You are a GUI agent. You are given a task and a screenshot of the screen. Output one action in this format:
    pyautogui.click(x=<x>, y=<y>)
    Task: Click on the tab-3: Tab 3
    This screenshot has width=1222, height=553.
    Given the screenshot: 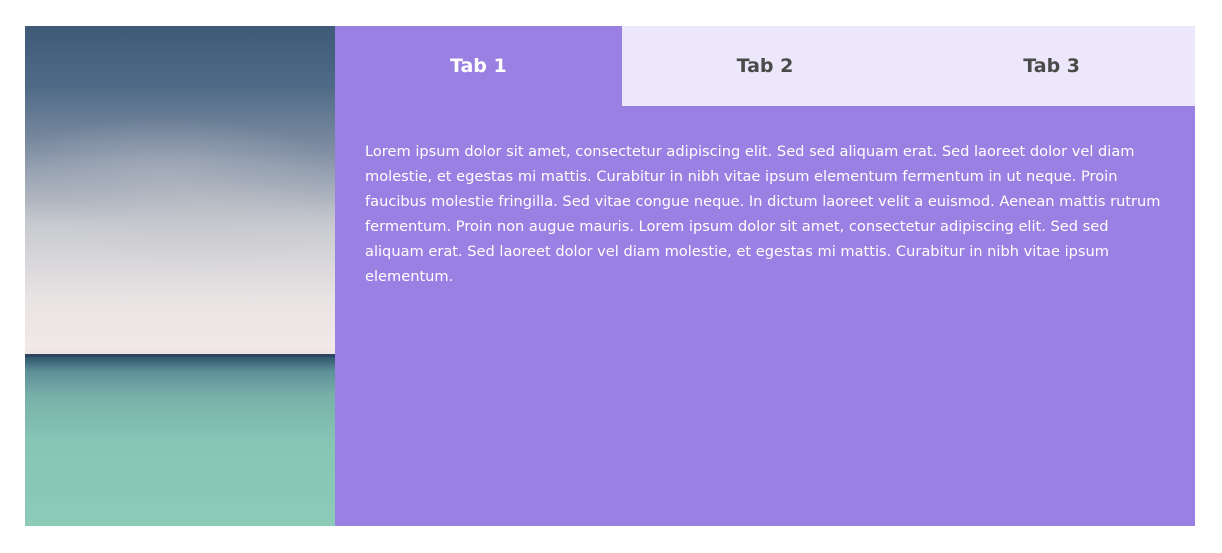 What is the action you would take?
    pyautogui.click(x=1051, y=66)
    